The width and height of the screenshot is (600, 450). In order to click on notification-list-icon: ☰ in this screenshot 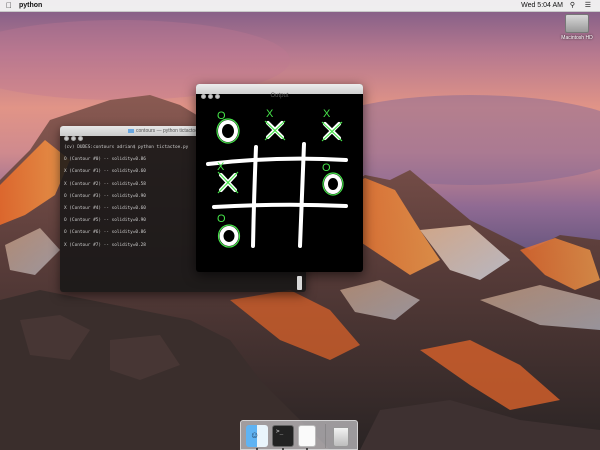, I will do `click(588, 5)`.